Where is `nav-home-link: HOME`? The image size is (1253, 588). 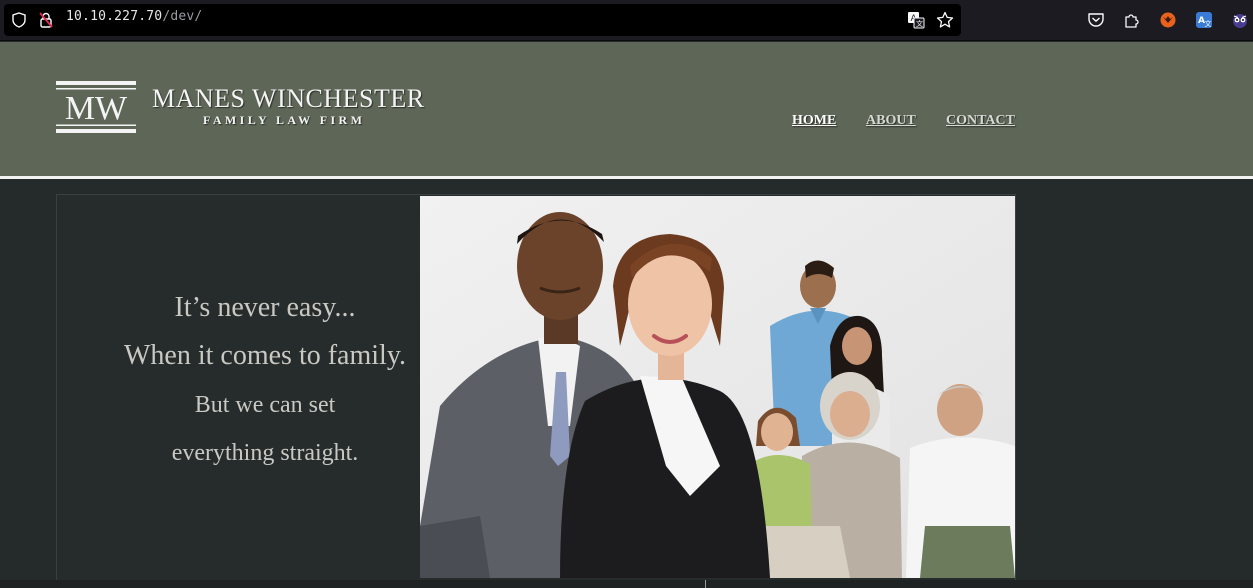 nav-home-link: HOME is located at coordinates (814, 121).